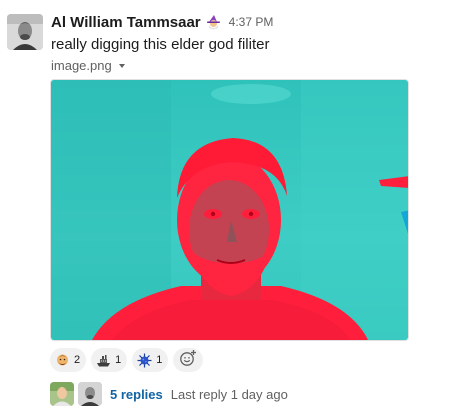 This screenshot has width=464, height=412. I want to click on last-reply-time: Last reply 1 day ago, so click(229, 394).